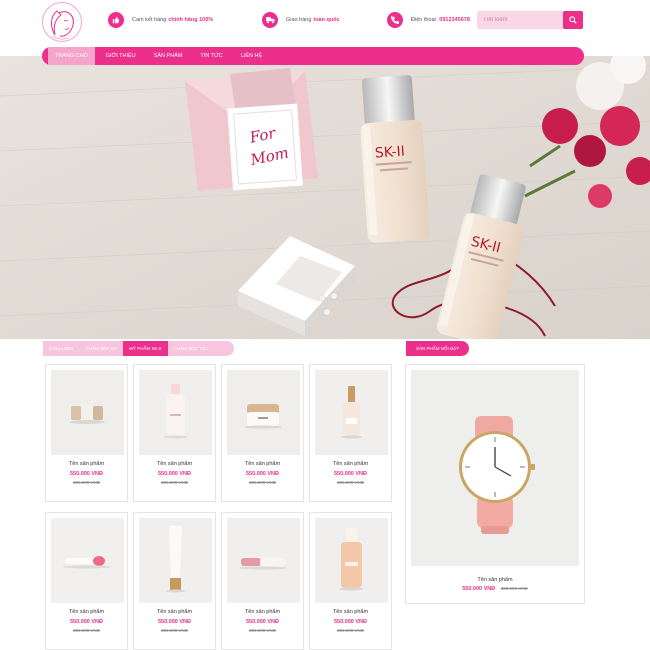 The image size is (650, 650). Describe the element at coordinates (479, 589) in the screenshot. I see `hot-product-price: 550.000 VNĐ` at that location.